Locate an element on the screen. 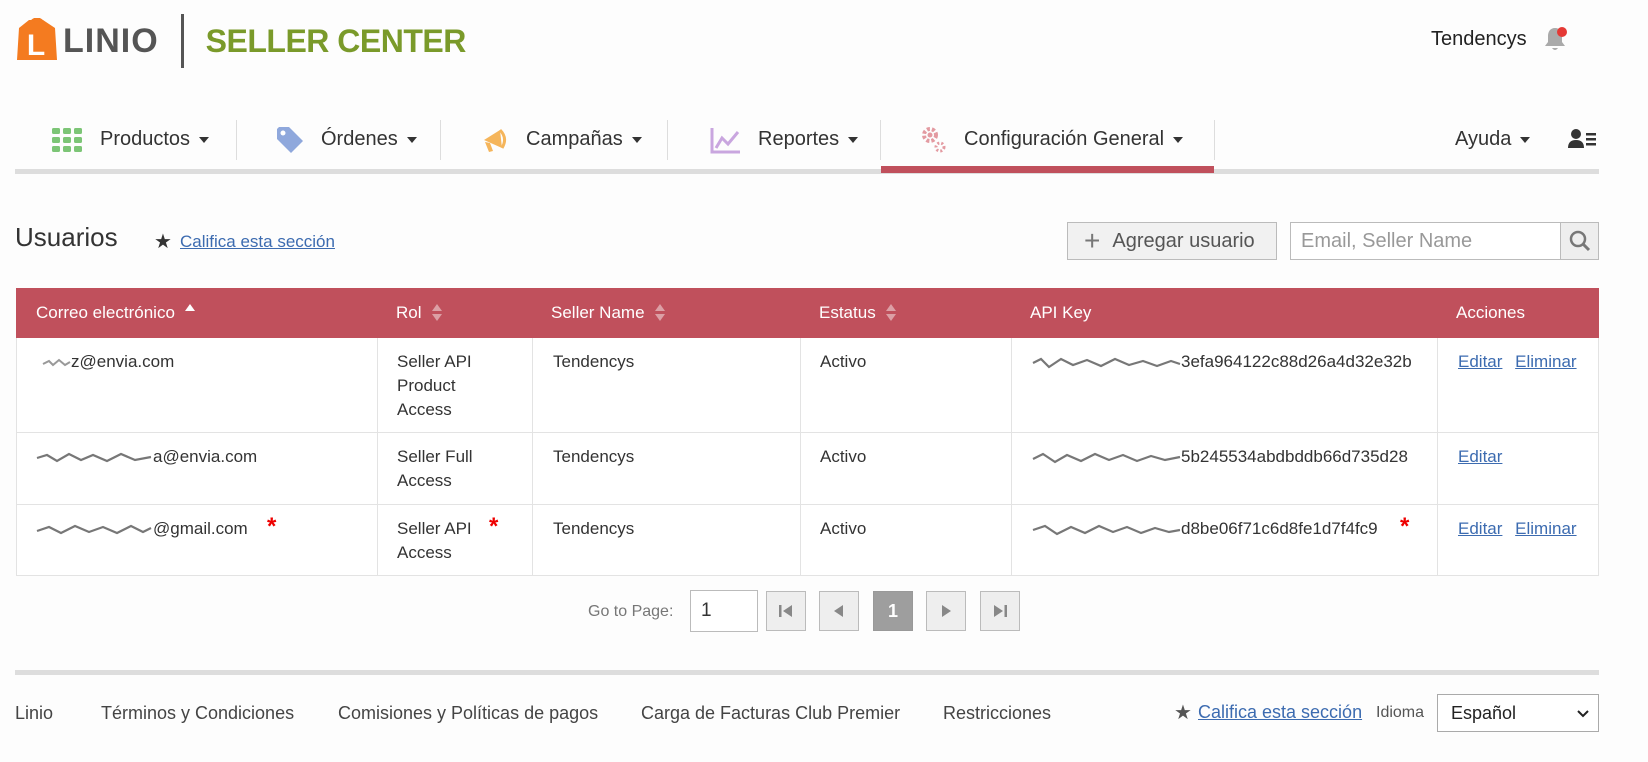 The image size is (1648, 762). email-cell: a@envia.com is located at coordinates (146, 457).